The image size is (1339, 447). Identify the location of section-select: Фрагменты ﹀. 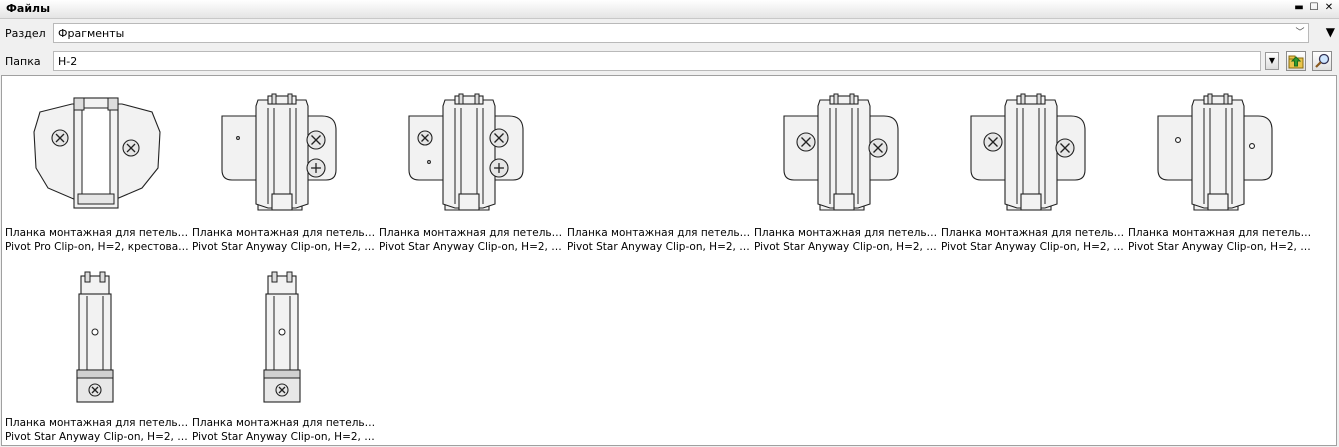
(681, 33).